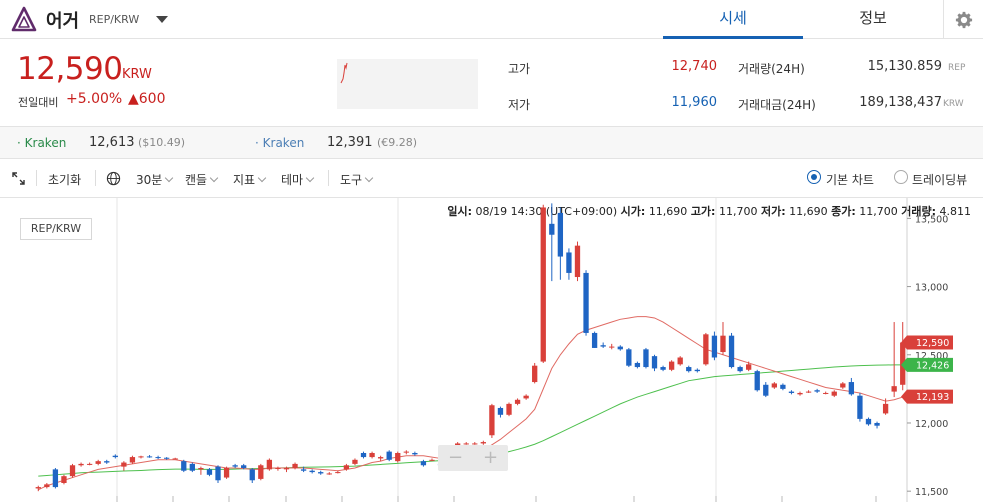 Image resolution: width=983 pixels, height=502 pixels. Describe the element at coordinates (18, 178) in the screenshot. I see `expand-icon` at that location.